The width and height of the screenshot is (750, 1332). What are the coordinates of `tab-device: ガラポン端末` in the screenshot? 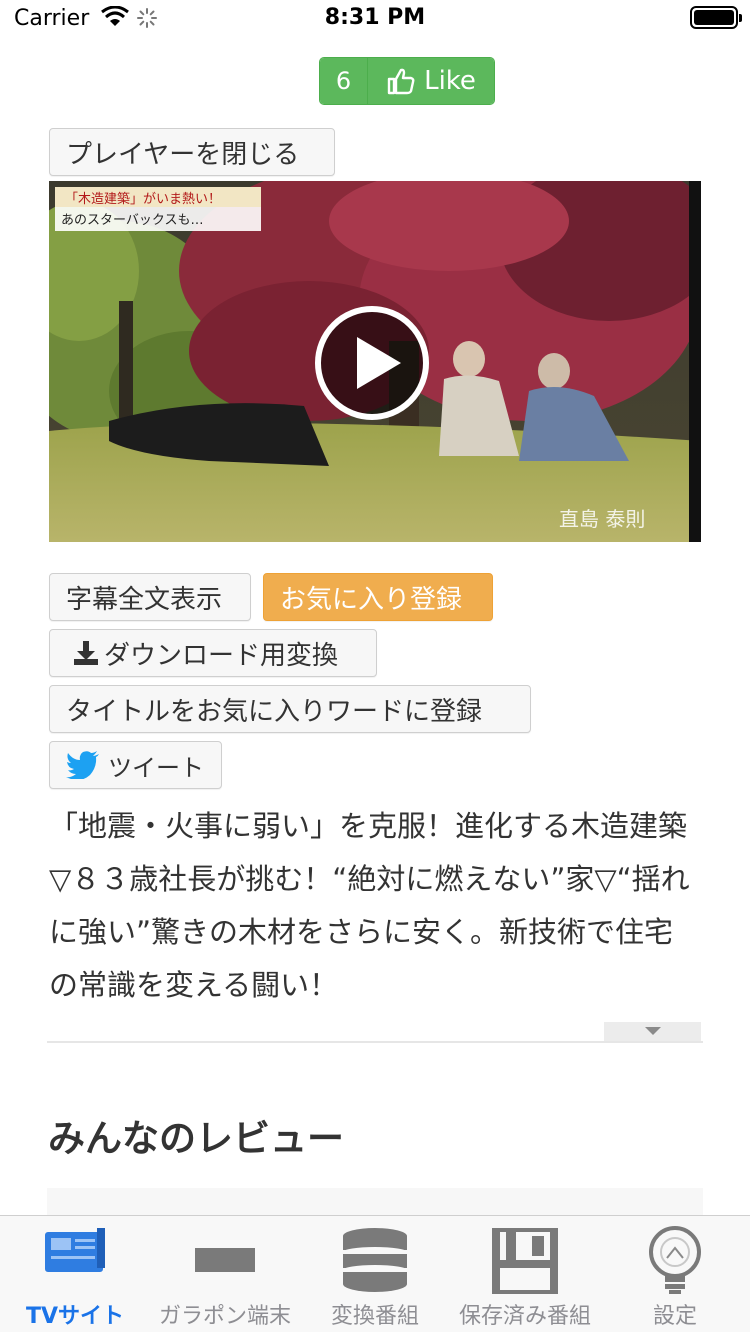 It's located at (225, 1274).